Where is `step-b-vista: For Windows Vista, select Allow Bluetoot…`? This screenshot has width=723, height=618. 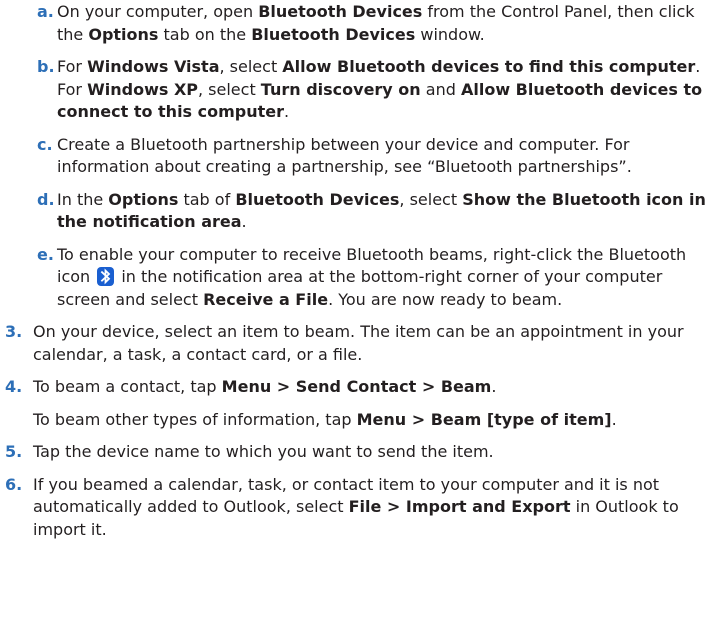 step-b-vista: For Windows Vista, select Allow Bluetoot… is located at coordinates (387, 67).